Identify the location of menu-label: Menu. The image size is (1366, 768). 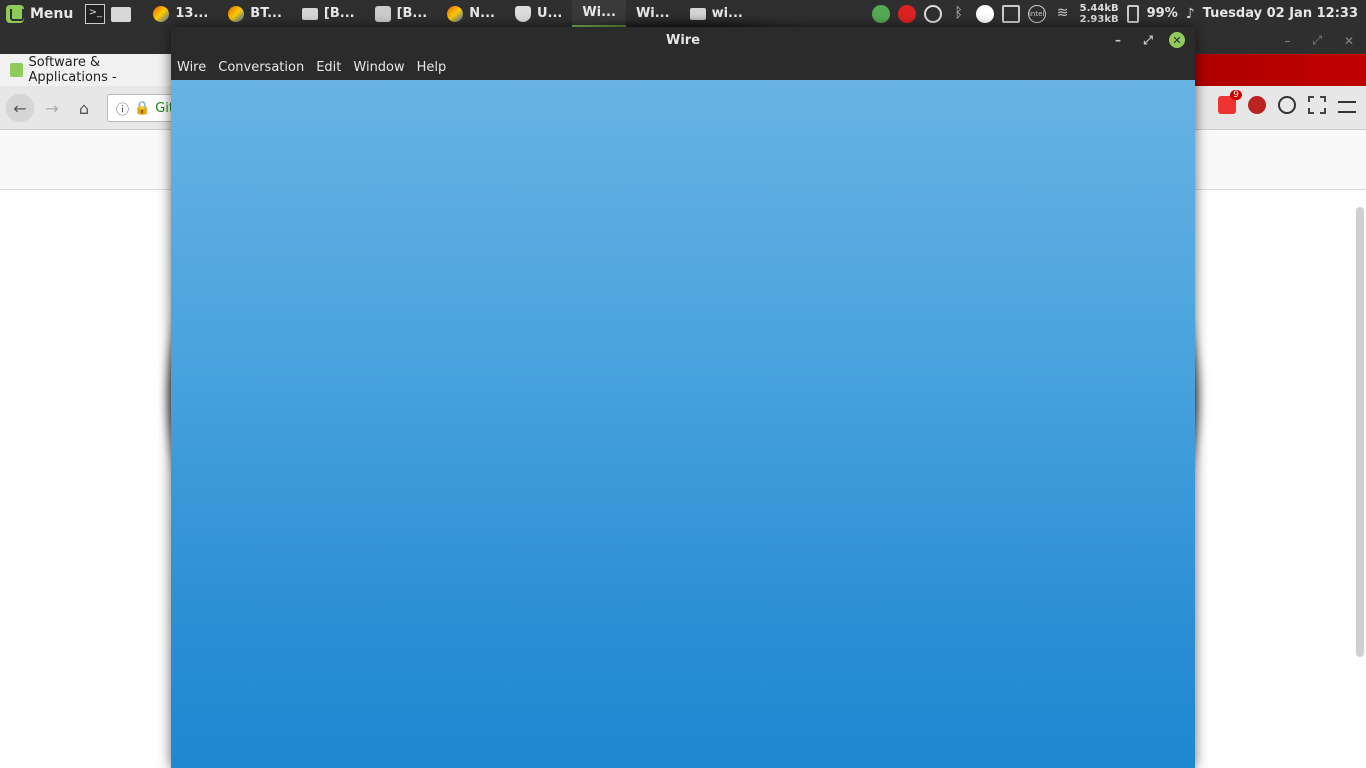
(52, 13).